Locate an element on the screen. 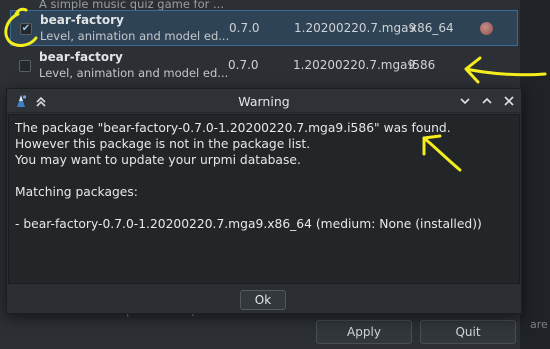 This screenshot has height=349, width=550. package-arch: i586 is located at coordinates (422, 65).